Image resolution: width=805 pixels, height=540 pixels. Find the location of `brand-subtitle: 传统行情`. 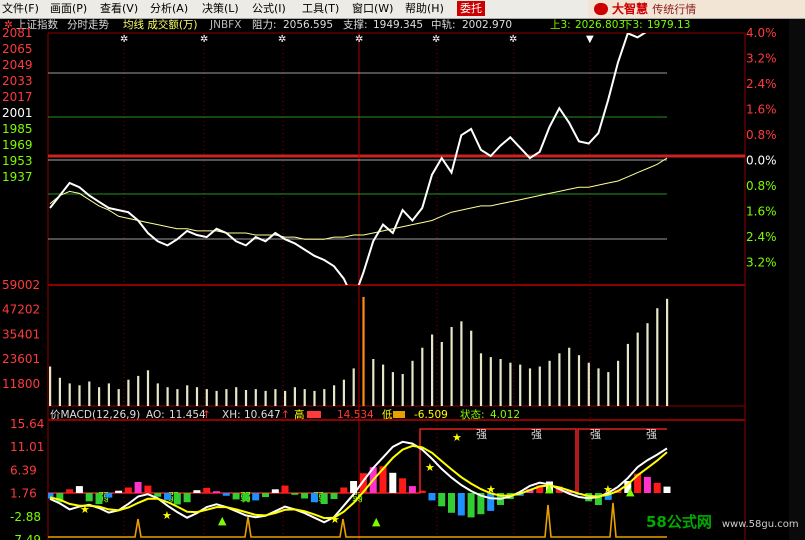

brand-subtitle: 传统行情 is located at coordinates (674, 9).